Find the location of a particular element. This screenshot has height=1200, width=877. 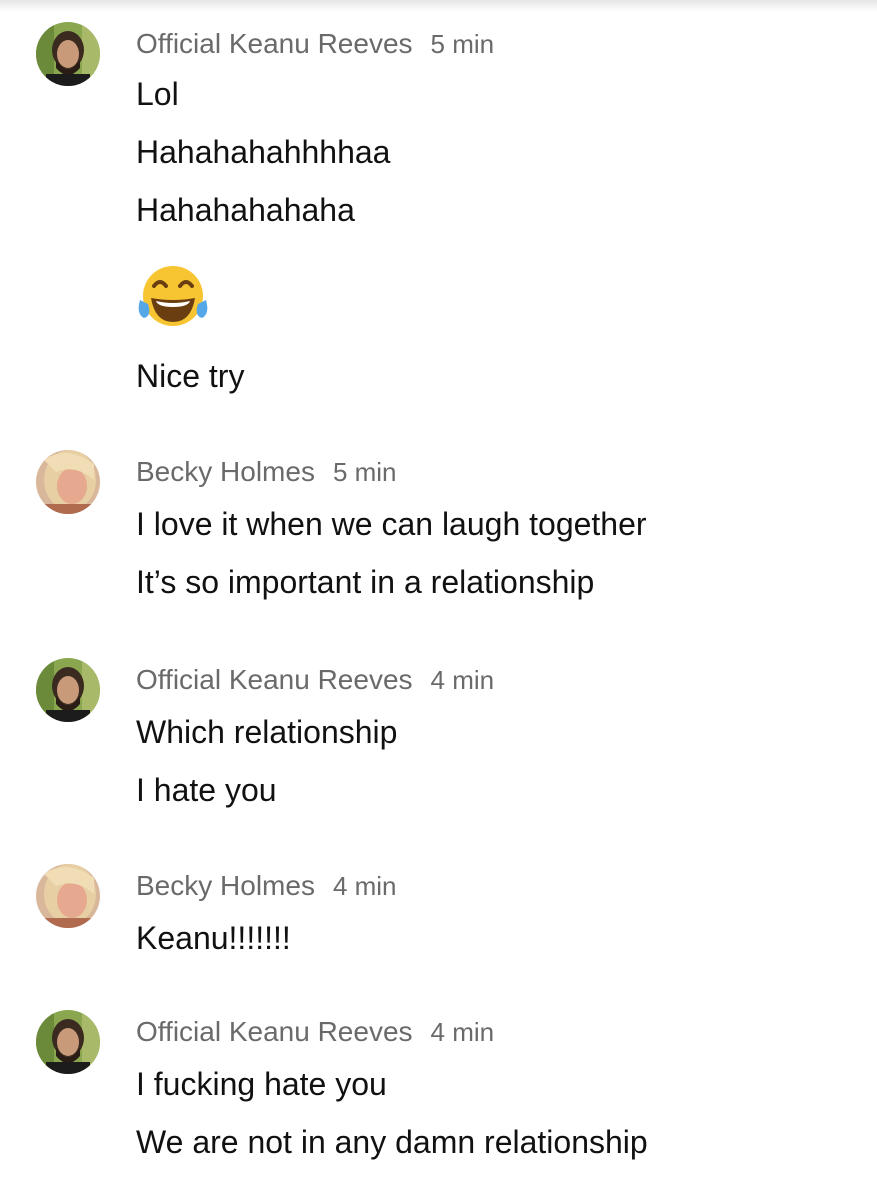

message-text: Lol is located at coordinates (157, 94).